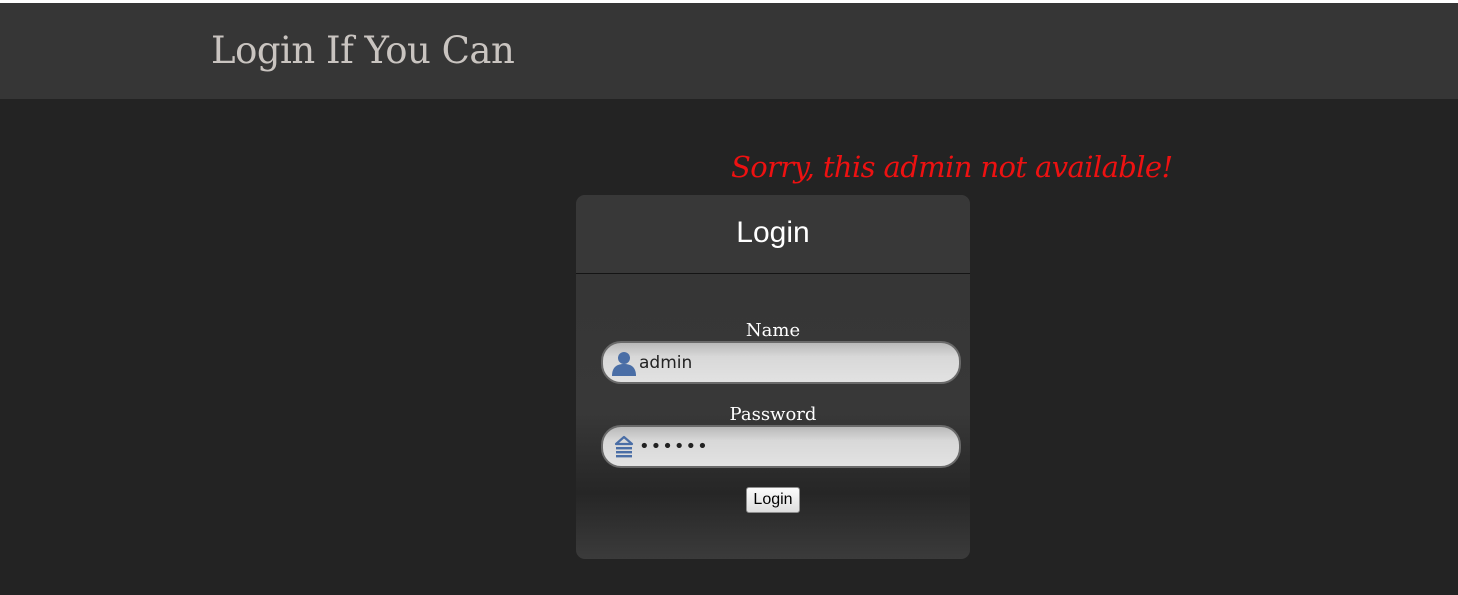 This screenshot has width=1458, height=595. I want to click on login-panel-header: Login, so click(773, 234).